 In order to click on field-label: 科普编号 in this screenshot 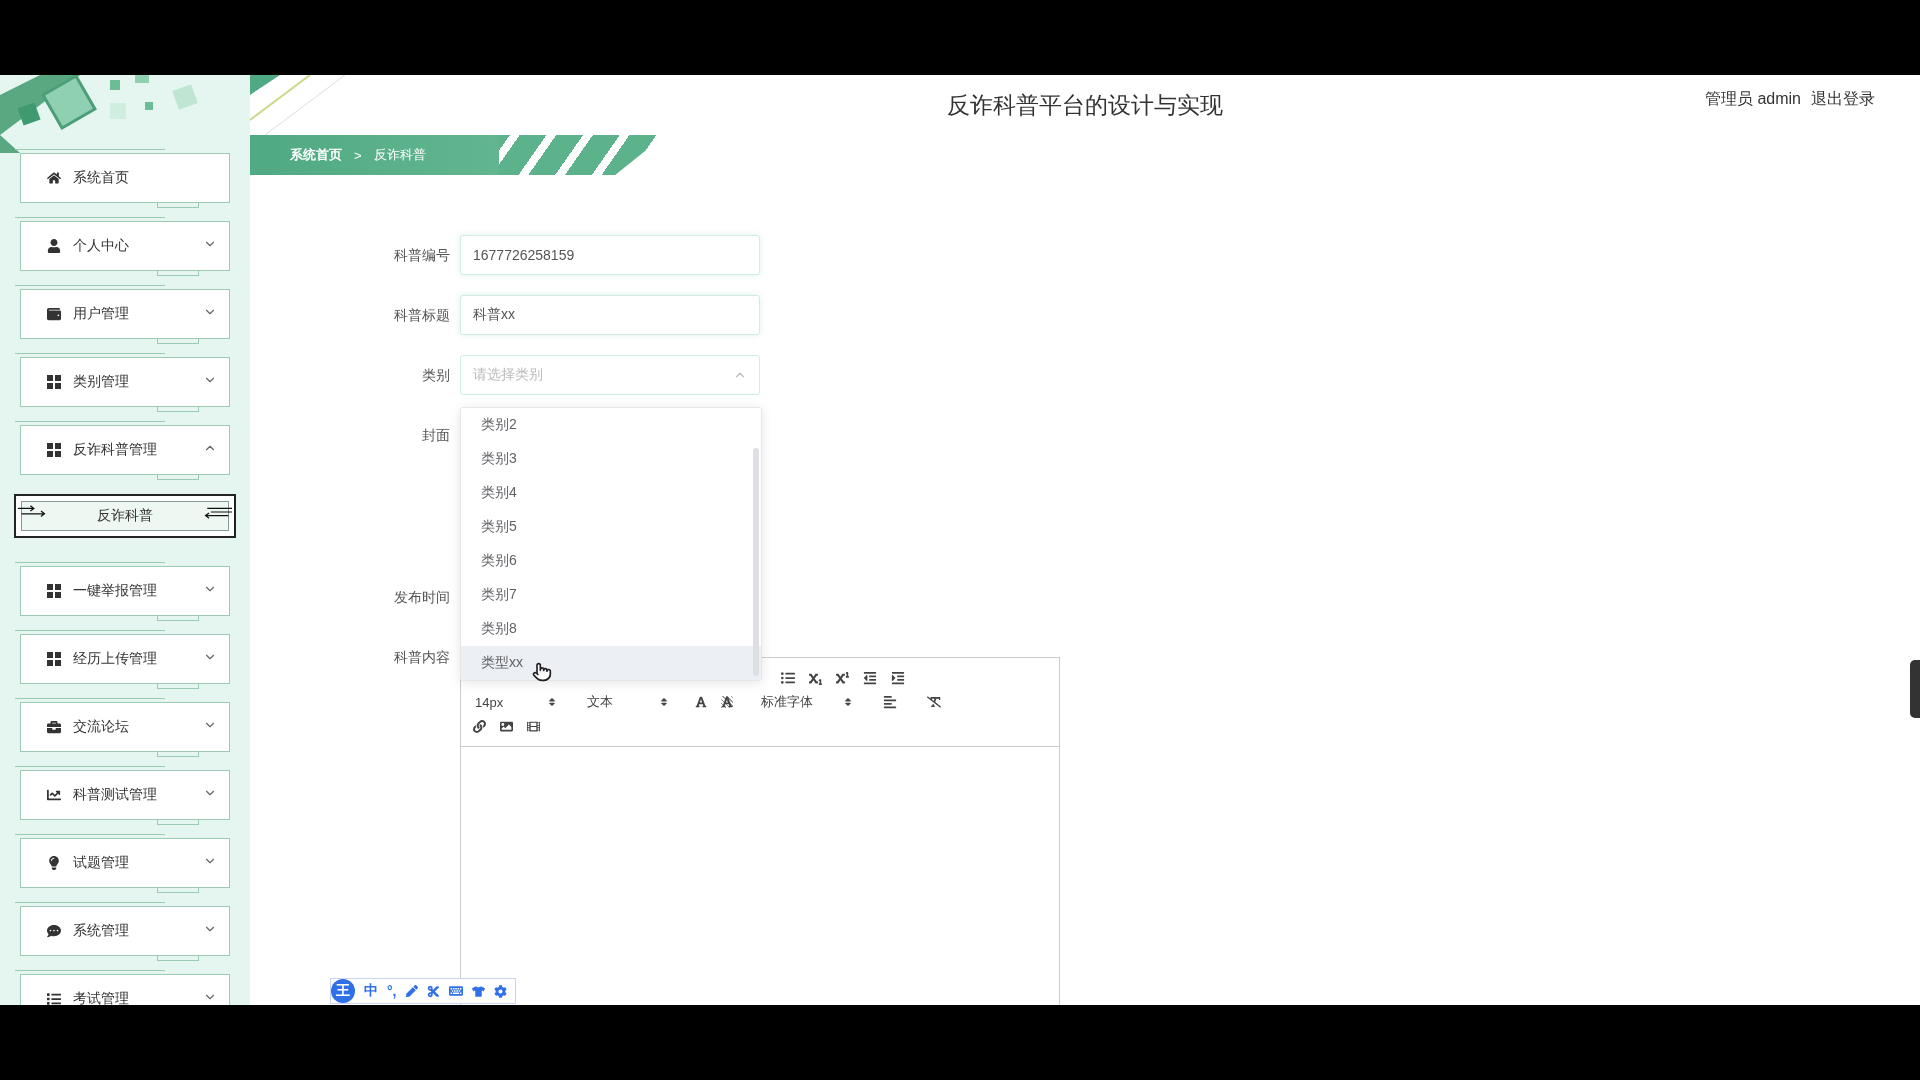, I will do `click(421, 255)`.